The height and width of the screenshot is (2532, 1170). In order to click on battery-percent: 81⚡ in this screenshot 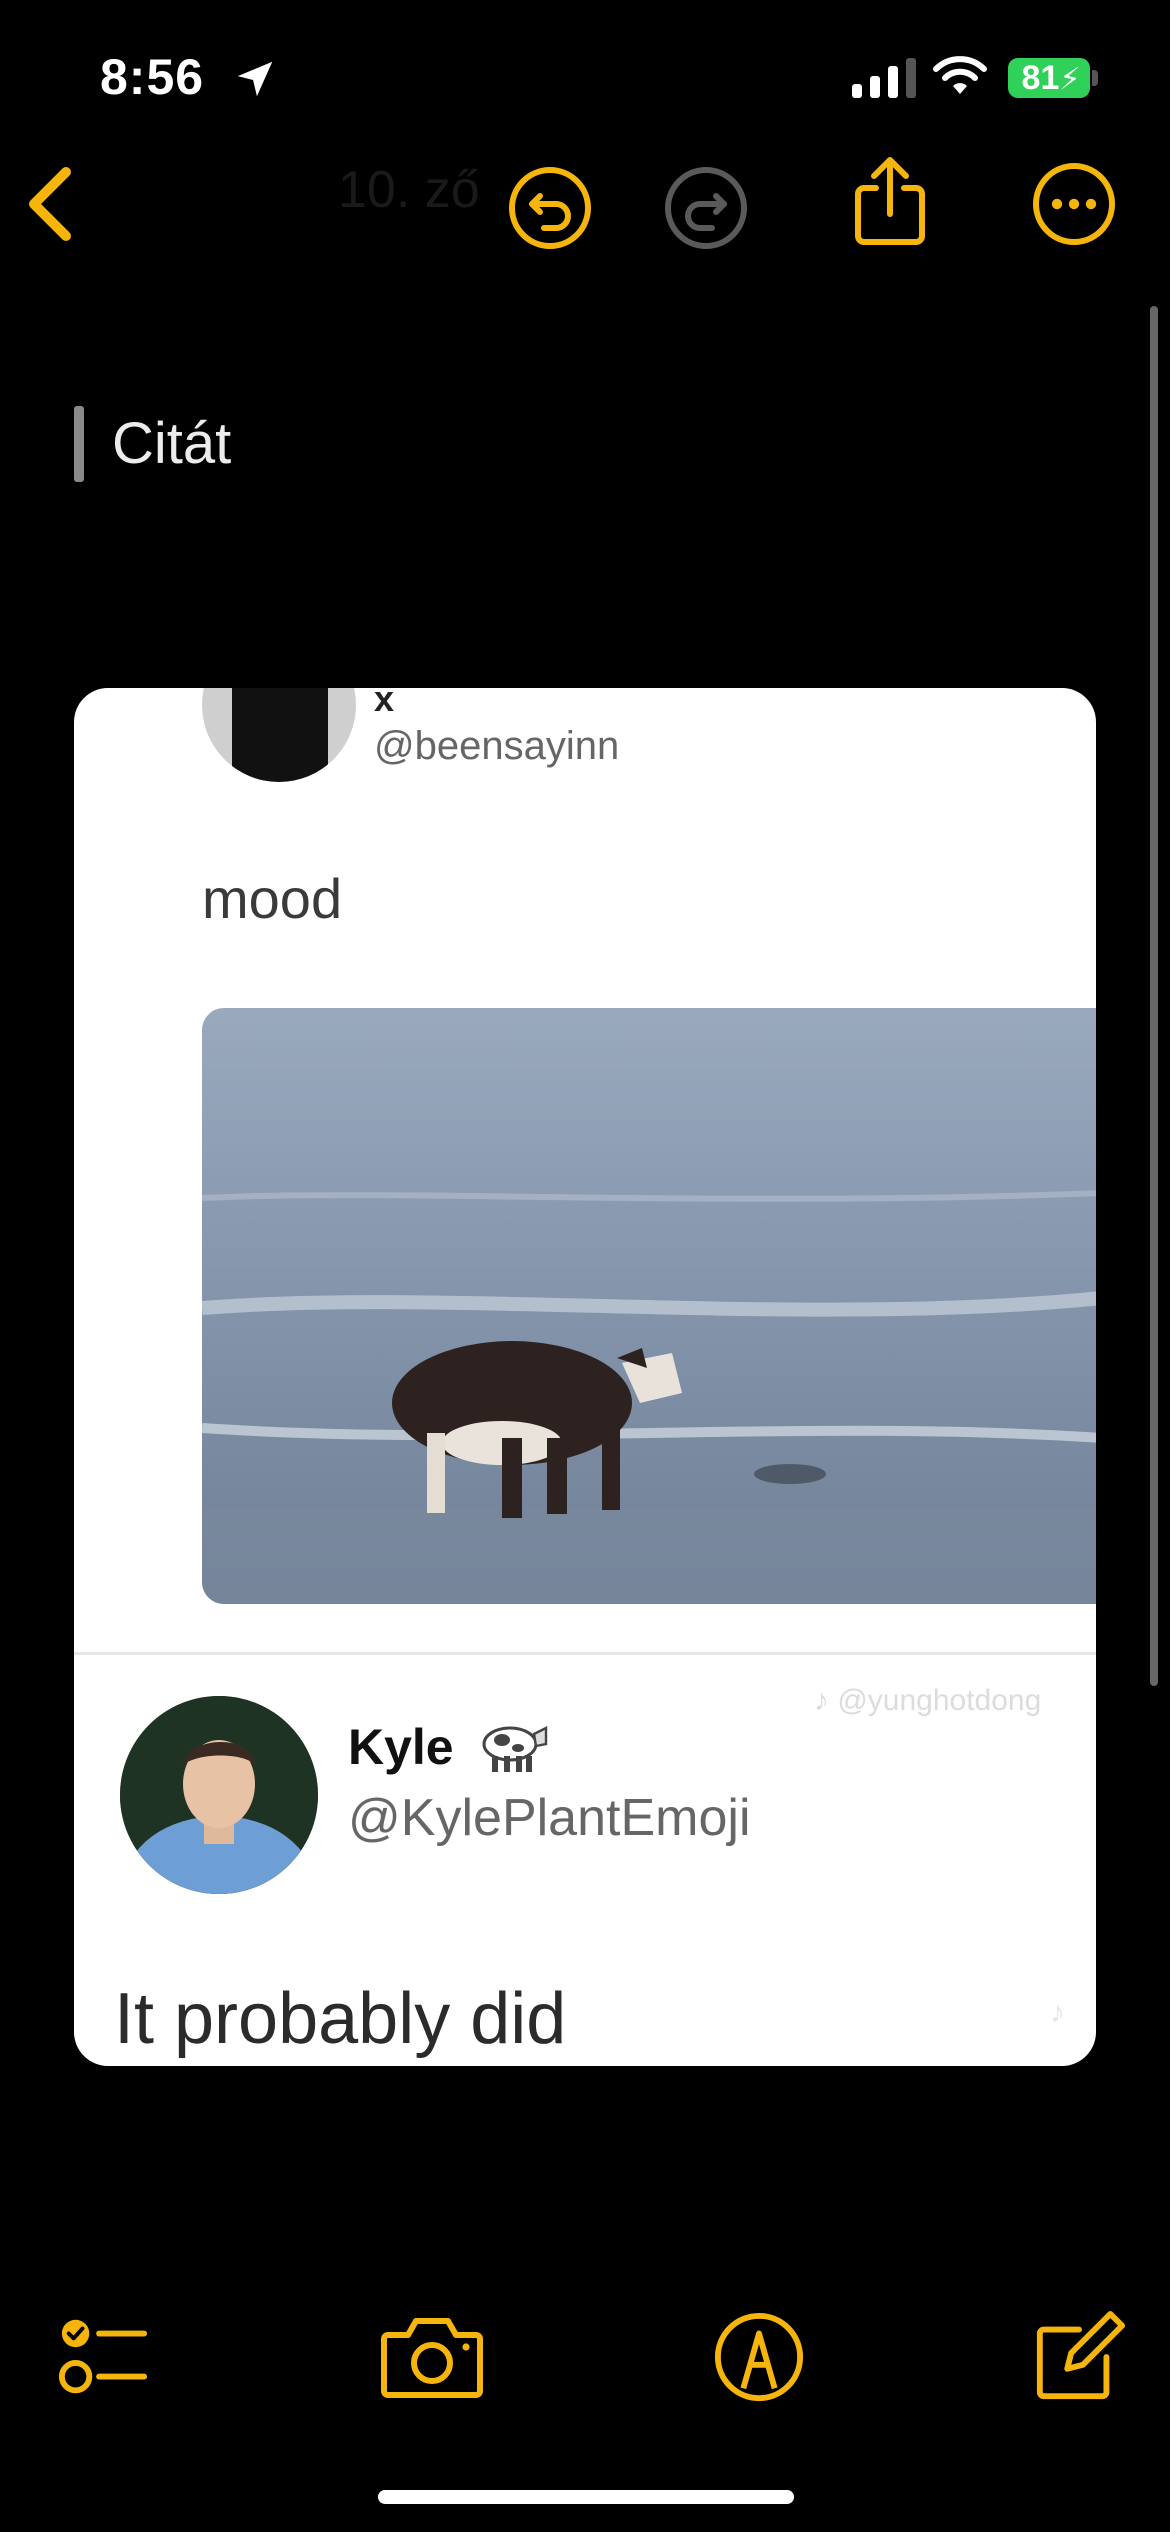, I will do `click(1051, 78)`.